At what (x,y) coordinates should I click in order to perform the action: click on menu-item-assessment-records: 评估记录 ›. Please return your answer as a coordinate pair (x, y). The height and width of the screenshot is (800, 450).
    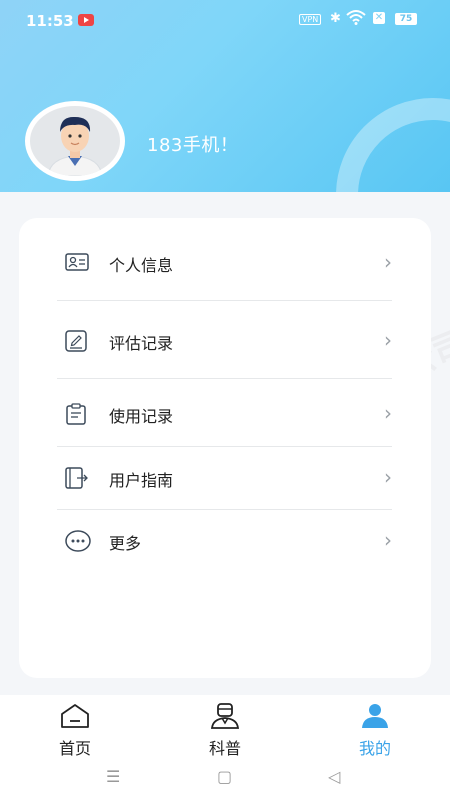
    Looking at the image, I should click on (224, 342).